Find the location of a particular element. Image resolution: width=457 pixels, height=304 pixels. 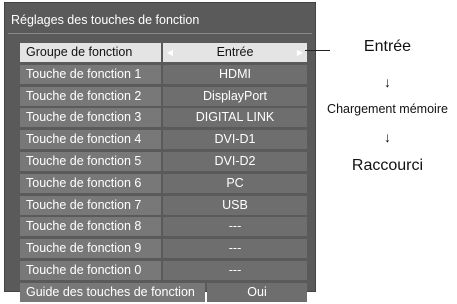

flow-step-shortcut: Raccourci is located at coordinates (387, 165).